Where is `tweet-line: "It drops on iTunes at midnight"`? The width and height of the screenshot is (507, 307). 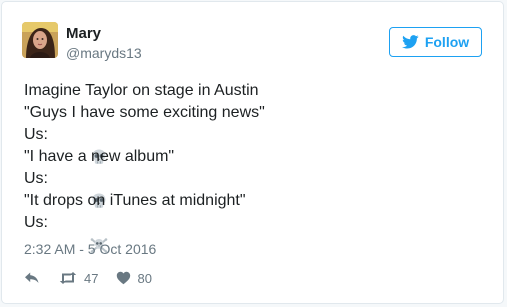
tweet-line: "It drops on iTunes at midnight" is located at coordinates (254, 201).